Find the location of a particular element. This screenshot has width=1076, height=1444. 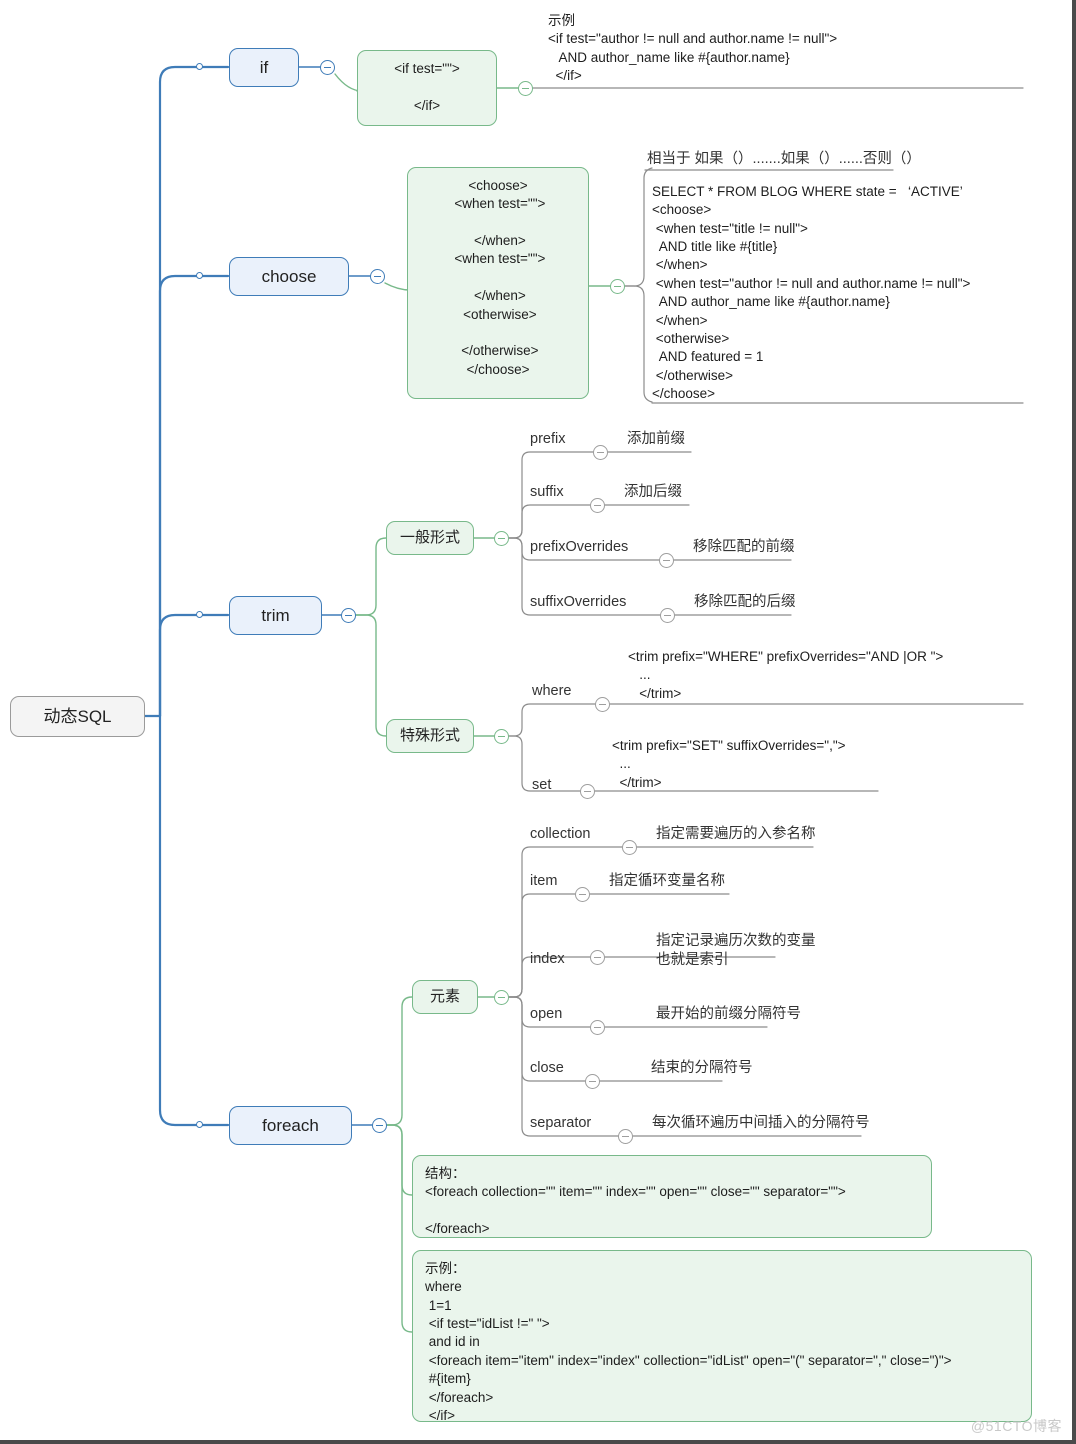

attr-label-close-text: close is located at coordinates (547, 1068).